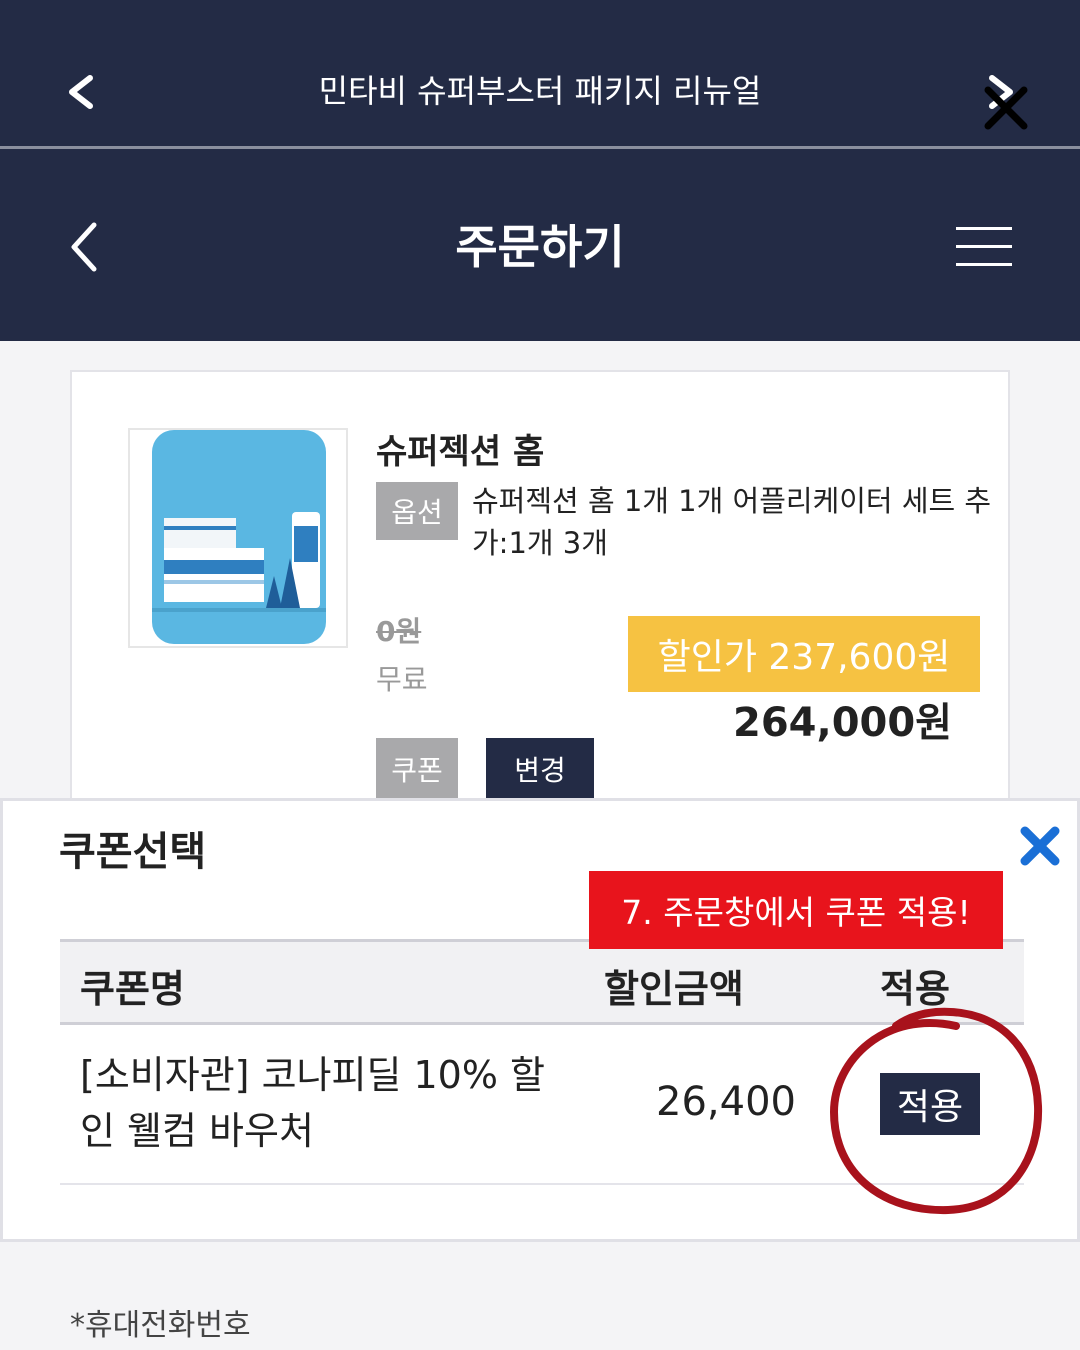  Describe the element at coordinates (842, 723) in the screenshot. I see `product-price: 264,000원` at that location.